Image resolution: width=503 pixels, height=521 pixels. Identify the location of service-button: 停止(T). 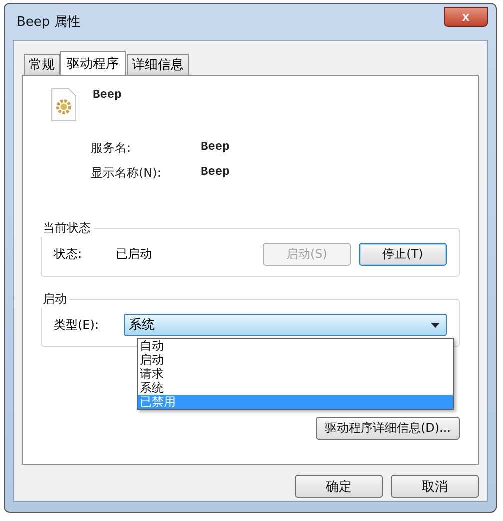
(403, 254).